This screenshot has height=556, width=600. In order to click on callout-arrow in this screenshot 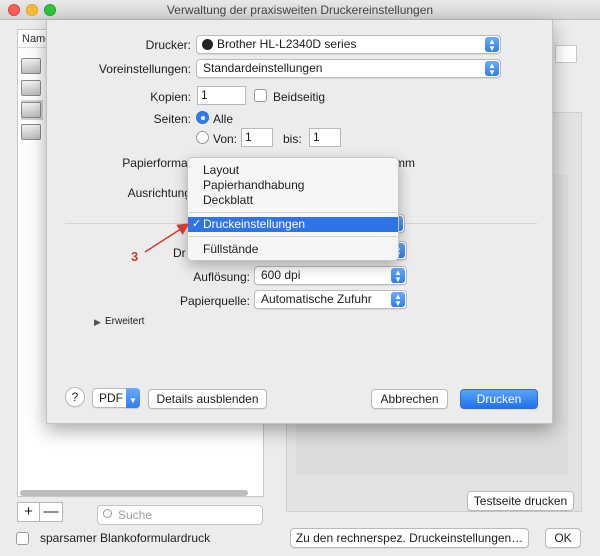, I will do `click(167, 238)`.